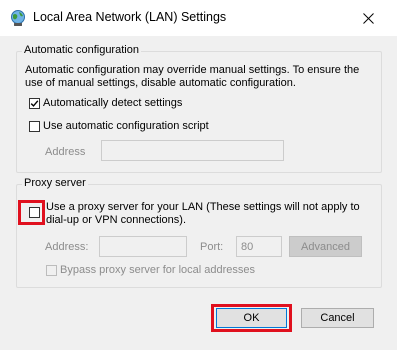 Image resolution: width=397 pixels, height=350 pixels. What do you see at coordinates (116, 220) in the screenshot?
I see `use-proxy-label-line2: dial-up or VPN connections).` at bounding box center [116, 220].